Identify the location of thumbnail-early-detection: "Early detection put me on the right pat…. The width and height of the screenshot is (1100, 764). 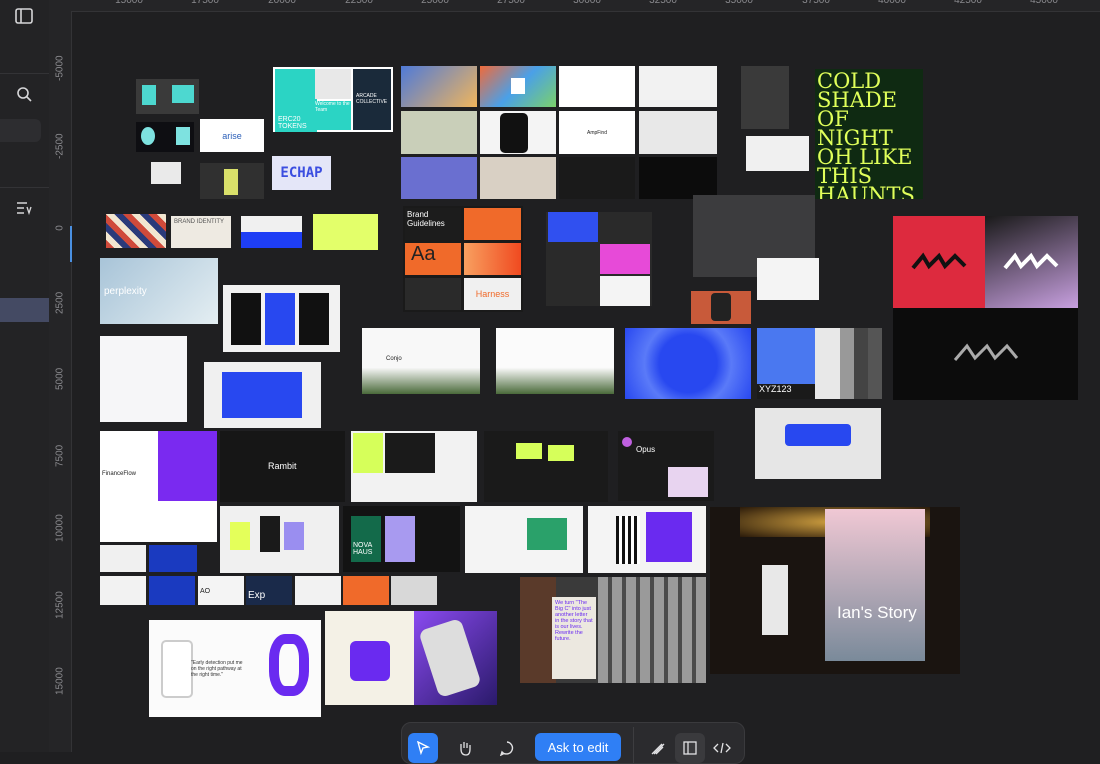
(235, 668).